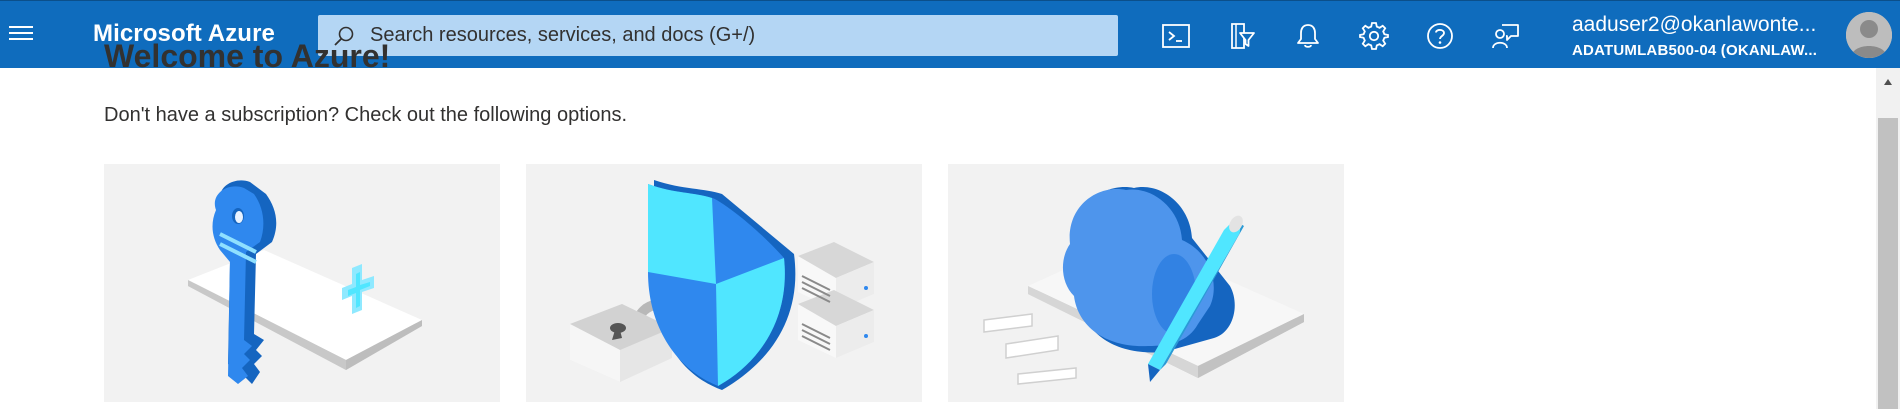 The image size is (1900, 409). I want to click on settings-button, so click(1374, 36).